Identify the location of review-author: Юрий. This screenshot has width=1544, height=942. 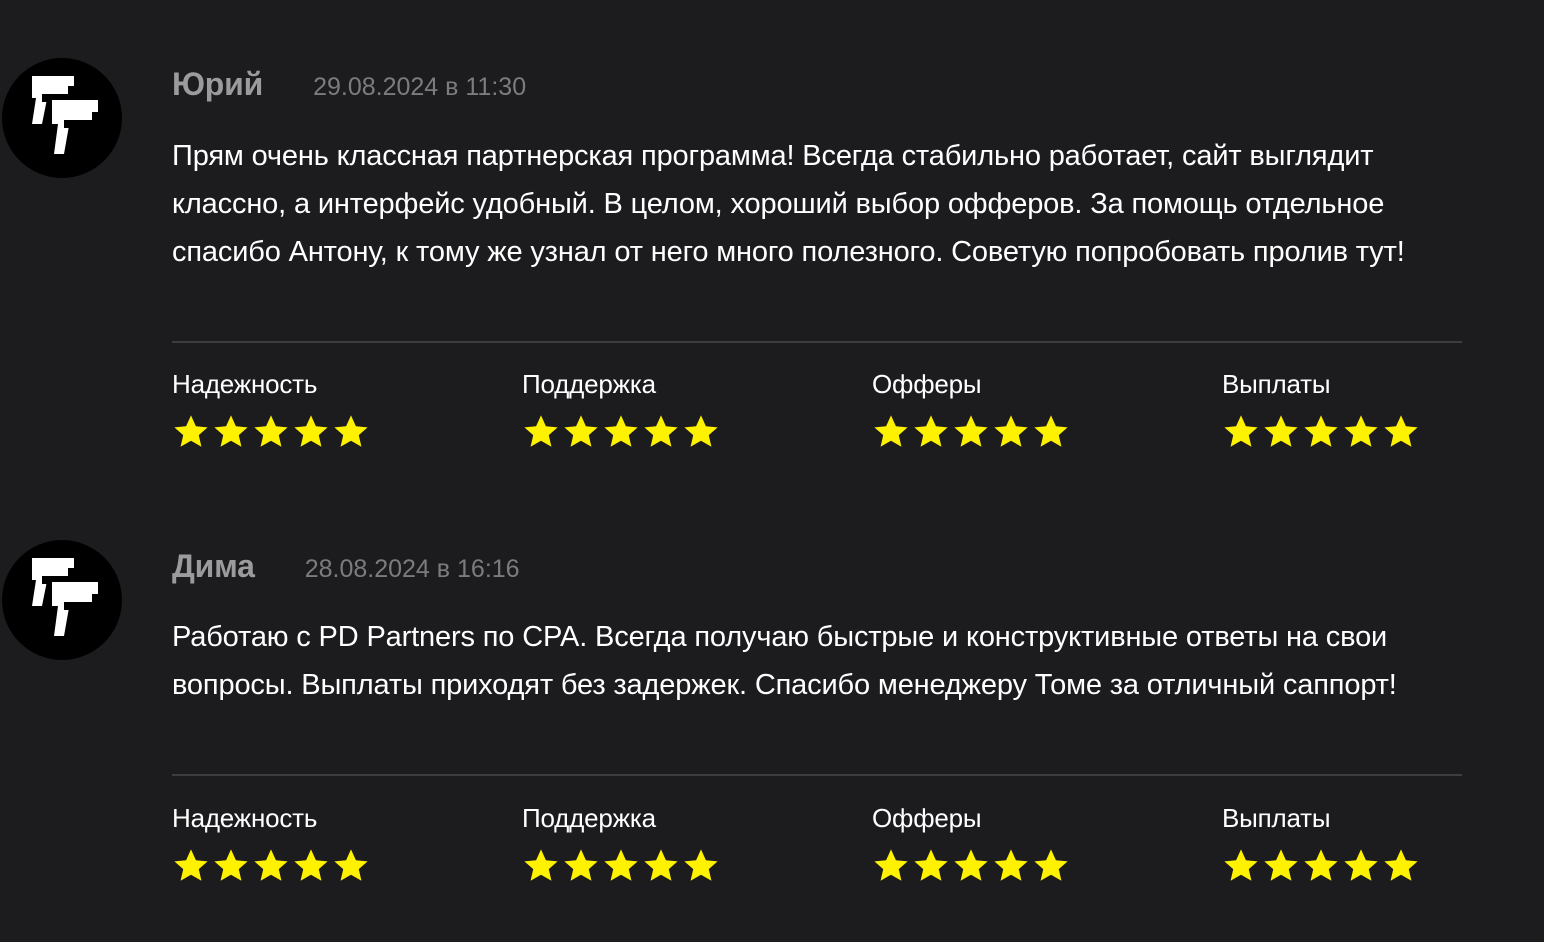
(218, 84).